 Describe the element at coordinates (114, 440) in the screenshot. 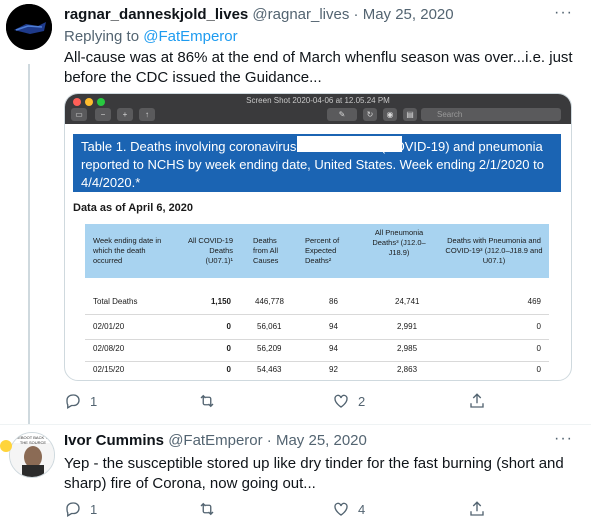

I see `author-name: Ivor Cummins` at that location.